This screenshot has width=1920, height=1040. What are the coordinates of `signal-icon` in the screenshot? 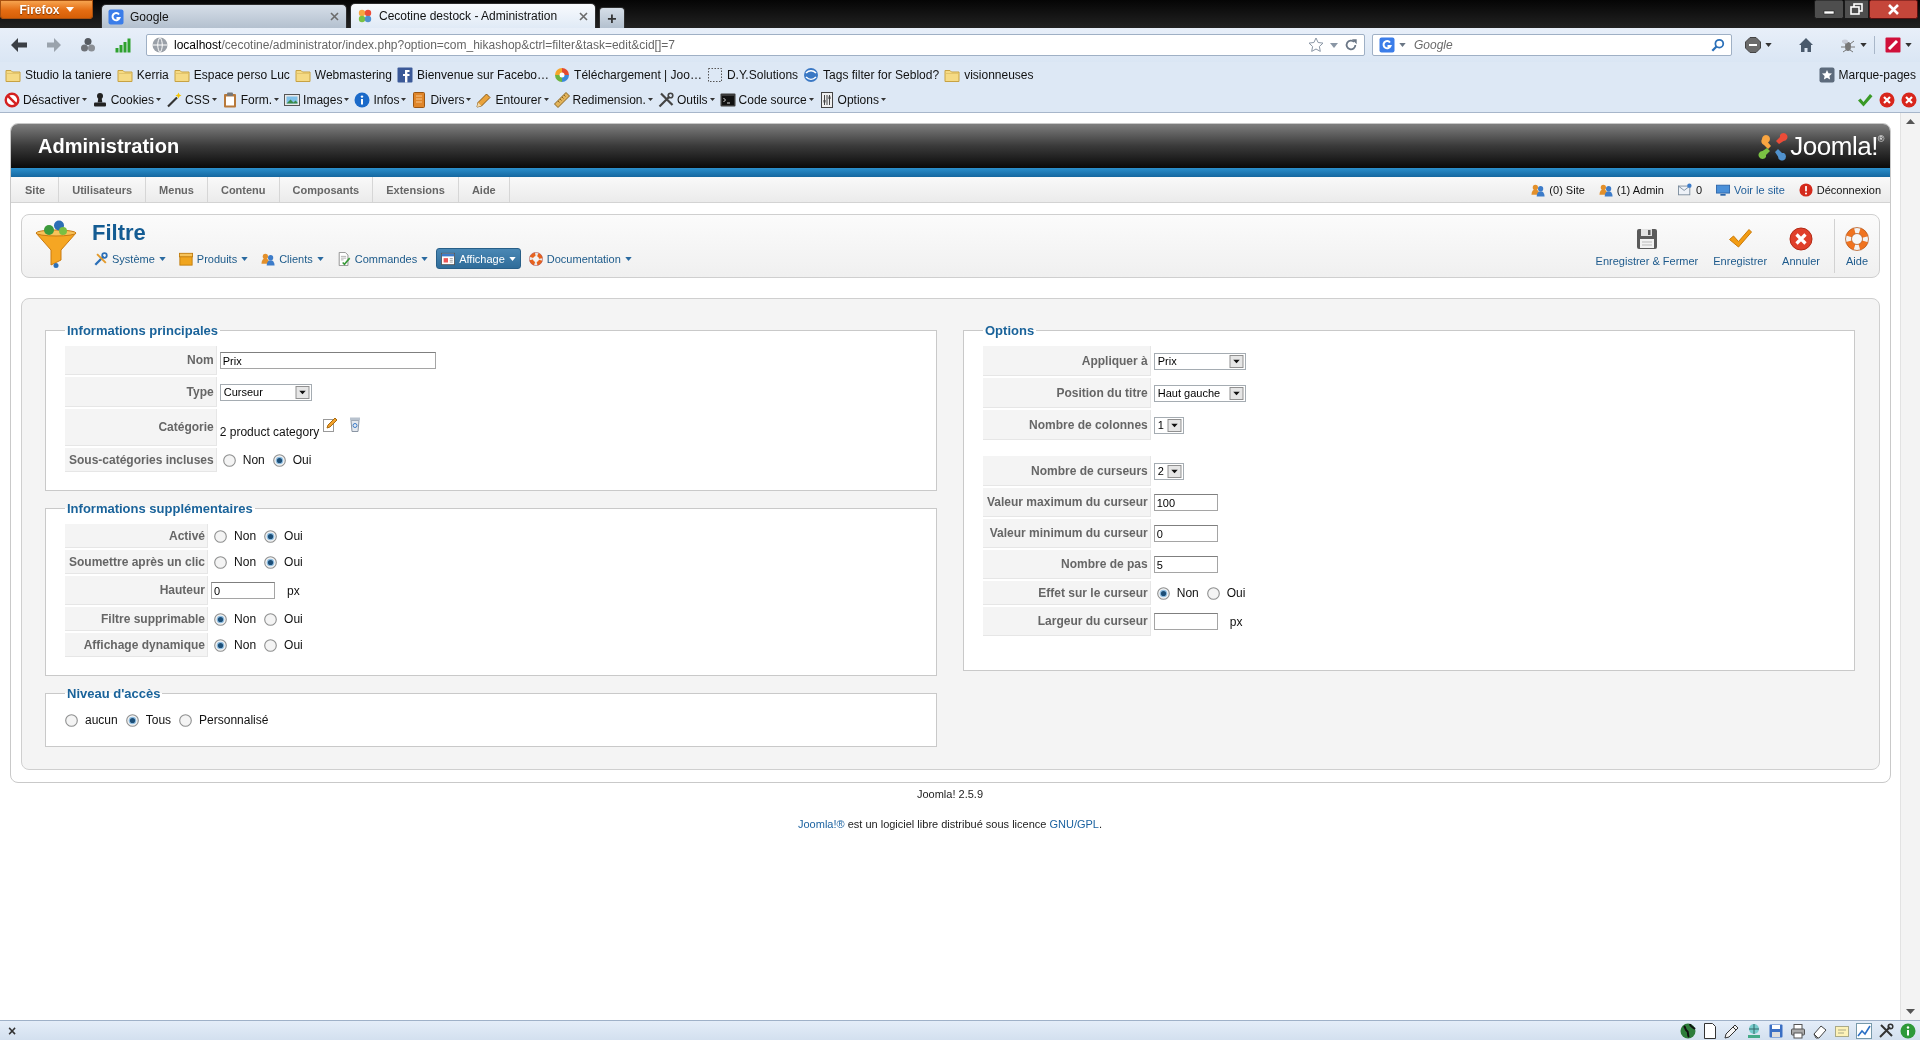 It's located at (123, 45).